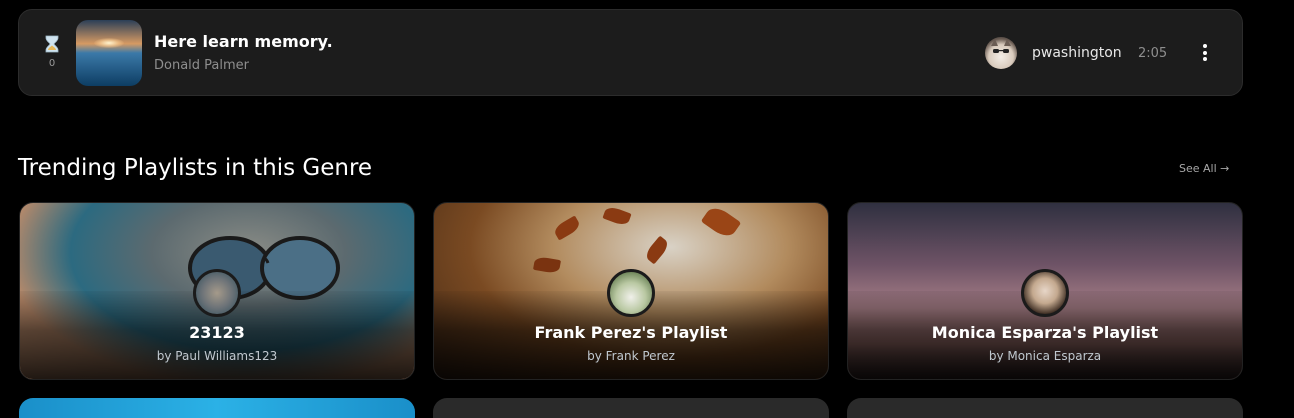 This screenshot has width=1294, height=418. I want to click on track-cover-art, so click(109, 53).